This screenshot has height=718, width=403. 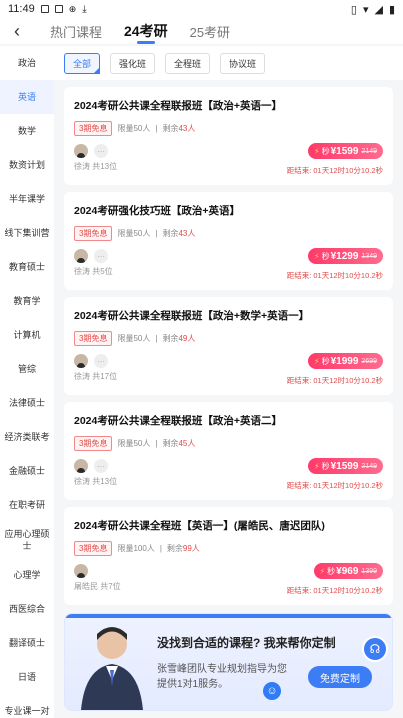 I want to click on sidebar-item: 教育学, so click(x=27, y=301).